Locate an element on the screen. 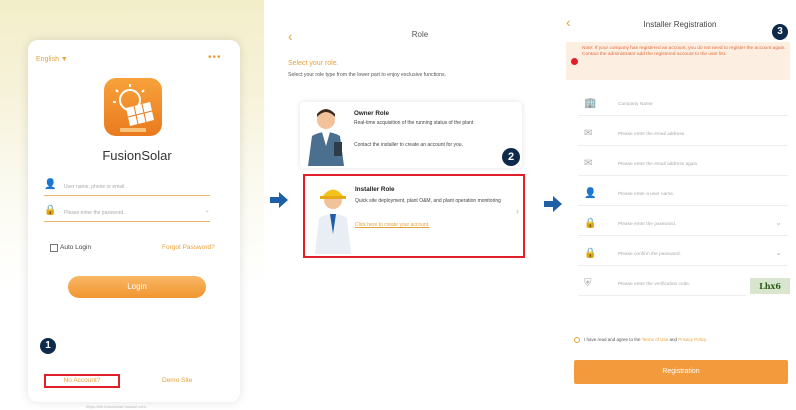  registration-button: Registration is located at coordinates (681, 372).